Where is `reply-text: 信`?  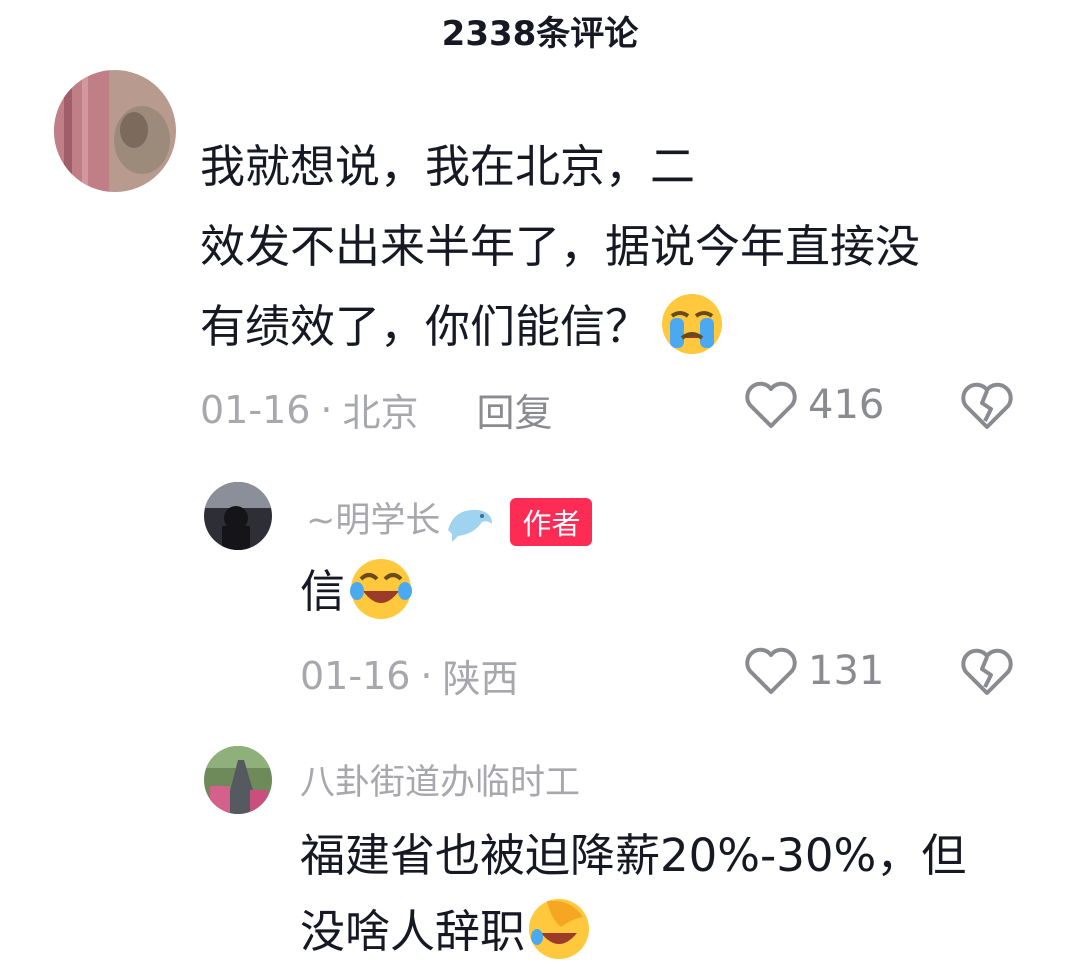
reply-text: 信 is located at coordinates (356, 592).